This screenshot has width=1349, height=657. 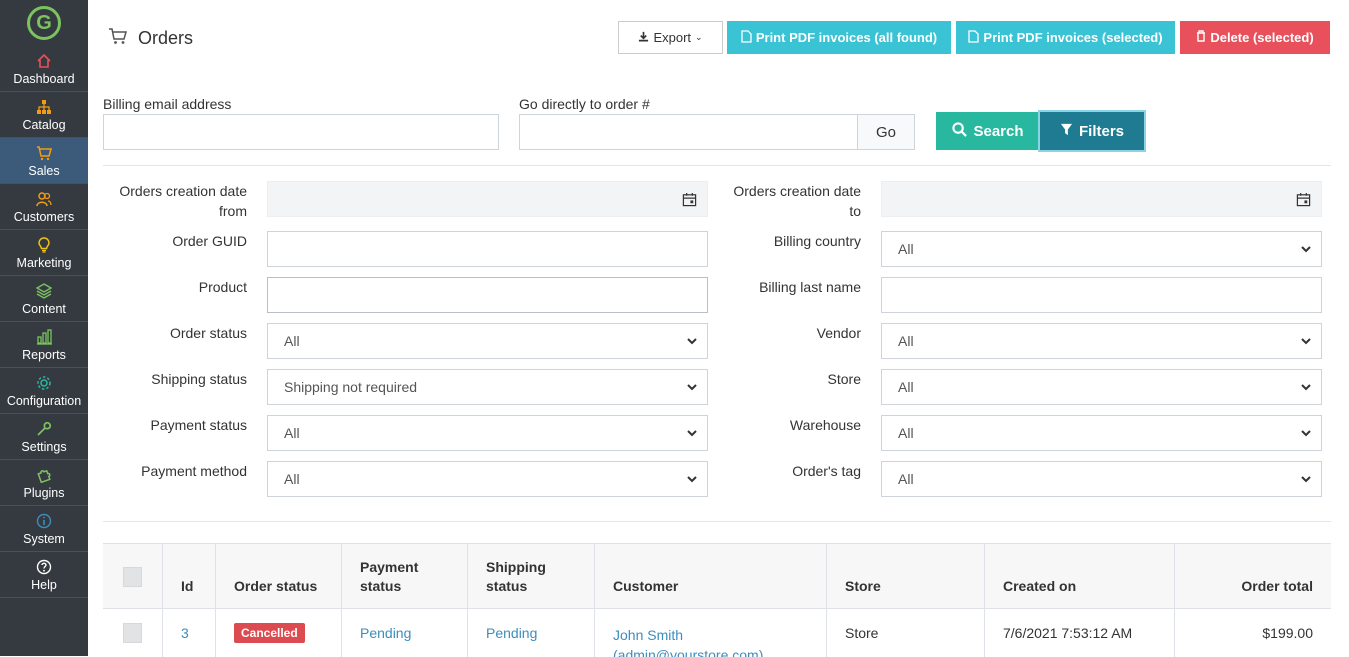 I want to click on filters-button: Filters, so click(x=1092, y=131).